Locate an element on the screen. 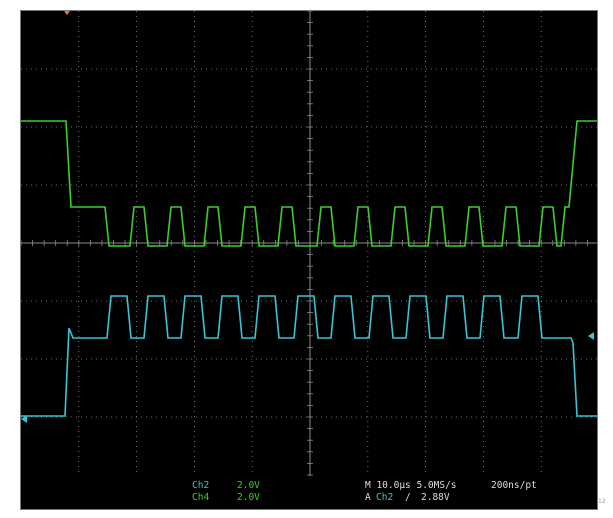  resolution-readout: 200ns/pt is located at coordinates (514, 485).